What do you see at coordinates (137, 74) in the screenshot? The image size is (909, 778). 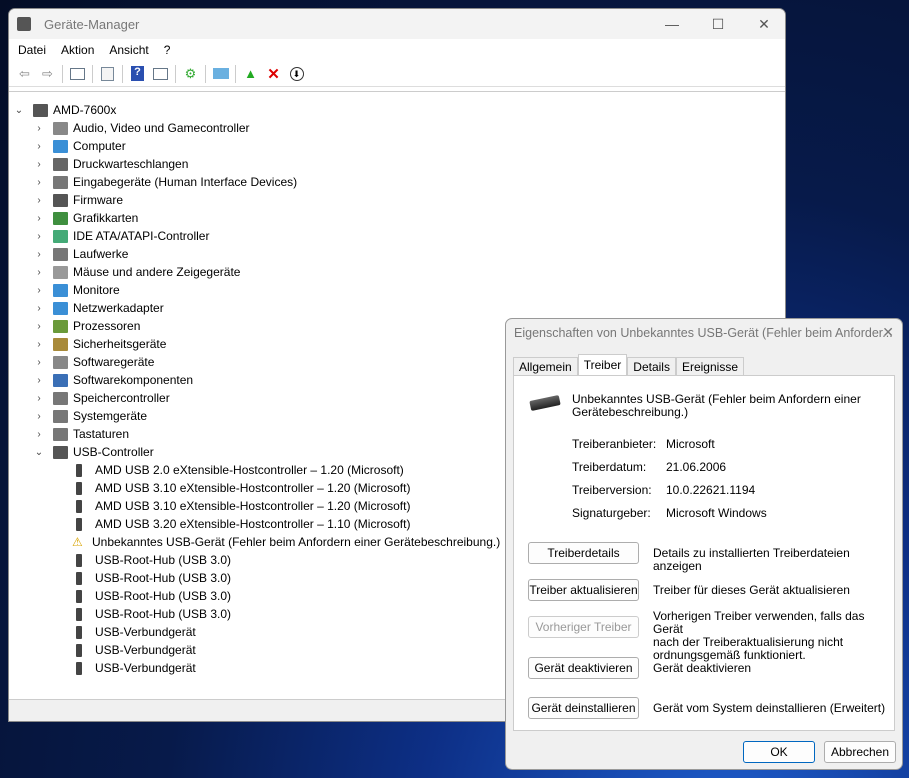 I see `help-icon: ?` at bounding box center [137, 74].